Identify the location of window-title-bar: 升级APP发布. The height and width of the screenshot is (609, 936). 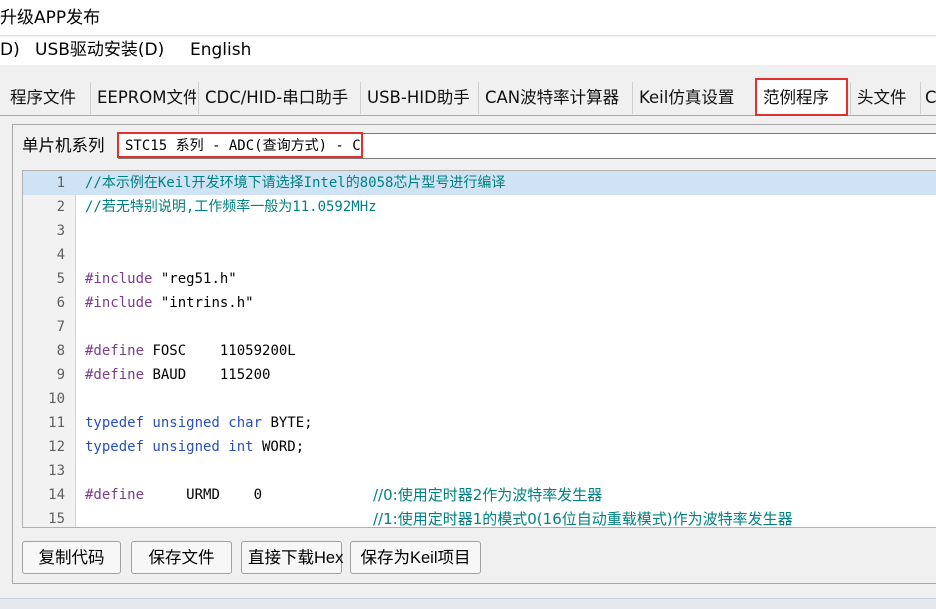
(468, 18).